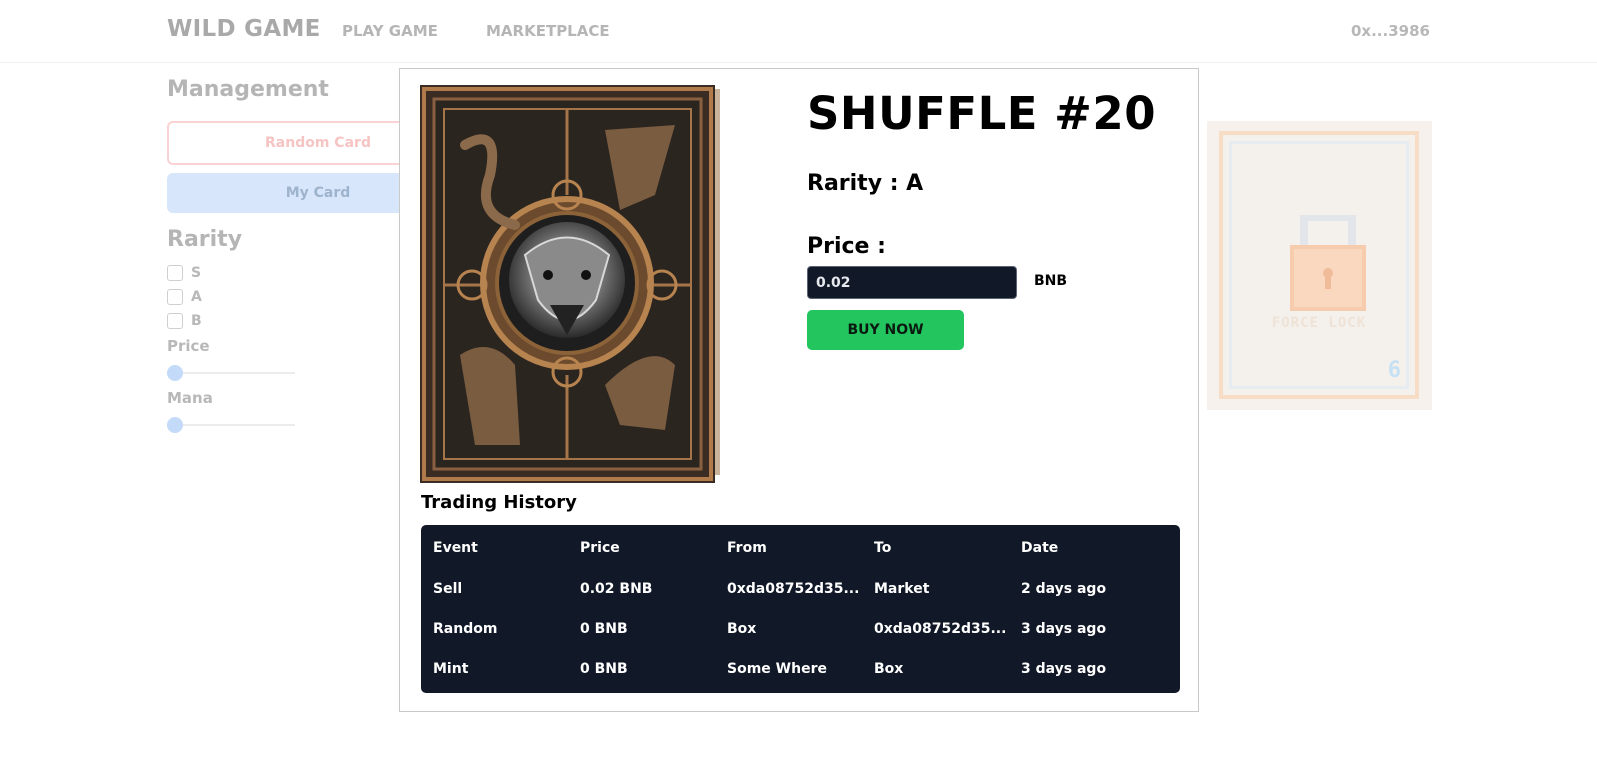  I want to click on column-header-to: To, so click(883, 548).